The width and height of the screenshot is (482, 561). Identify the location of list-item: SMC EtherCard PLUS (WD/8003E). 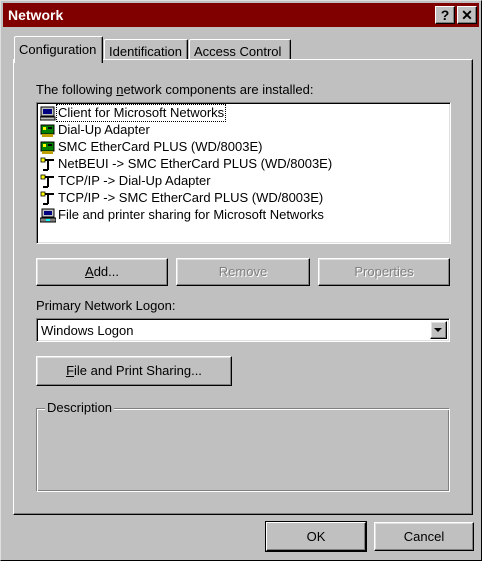
(243, 147).